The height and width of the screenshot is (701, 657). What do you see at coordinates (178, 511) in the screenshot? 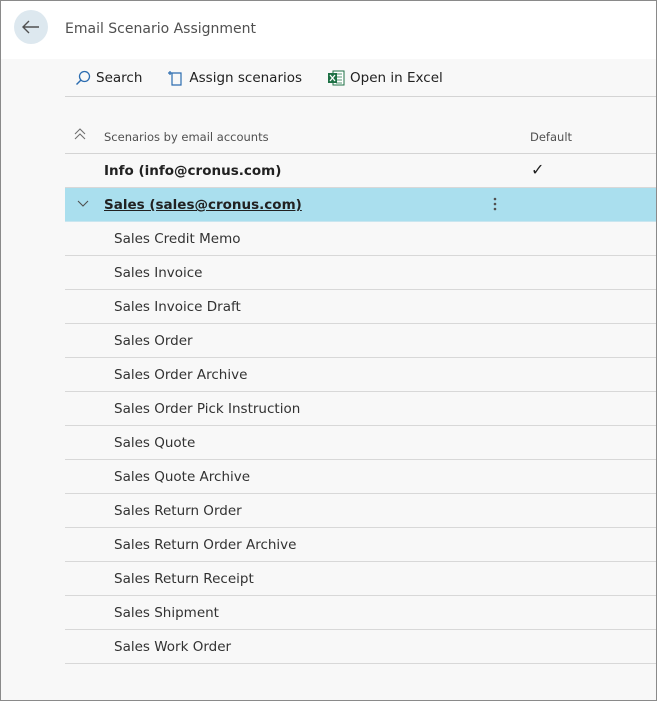
I see `scenario-label: Sales Return Order` at bounding box center [178, 511].